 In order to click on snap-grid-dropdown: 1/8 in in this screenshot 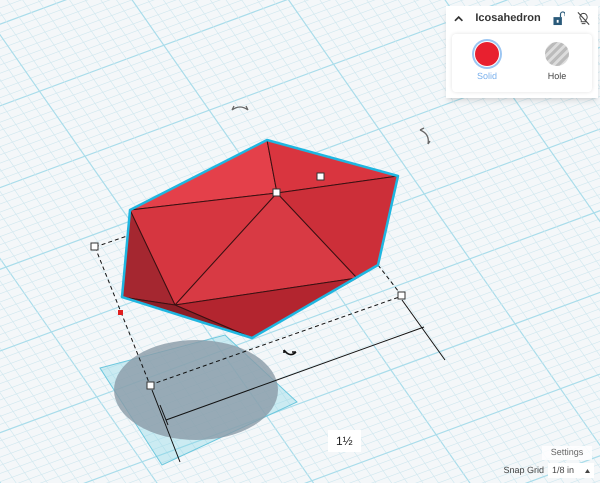, I will do `click(571, 470)`.